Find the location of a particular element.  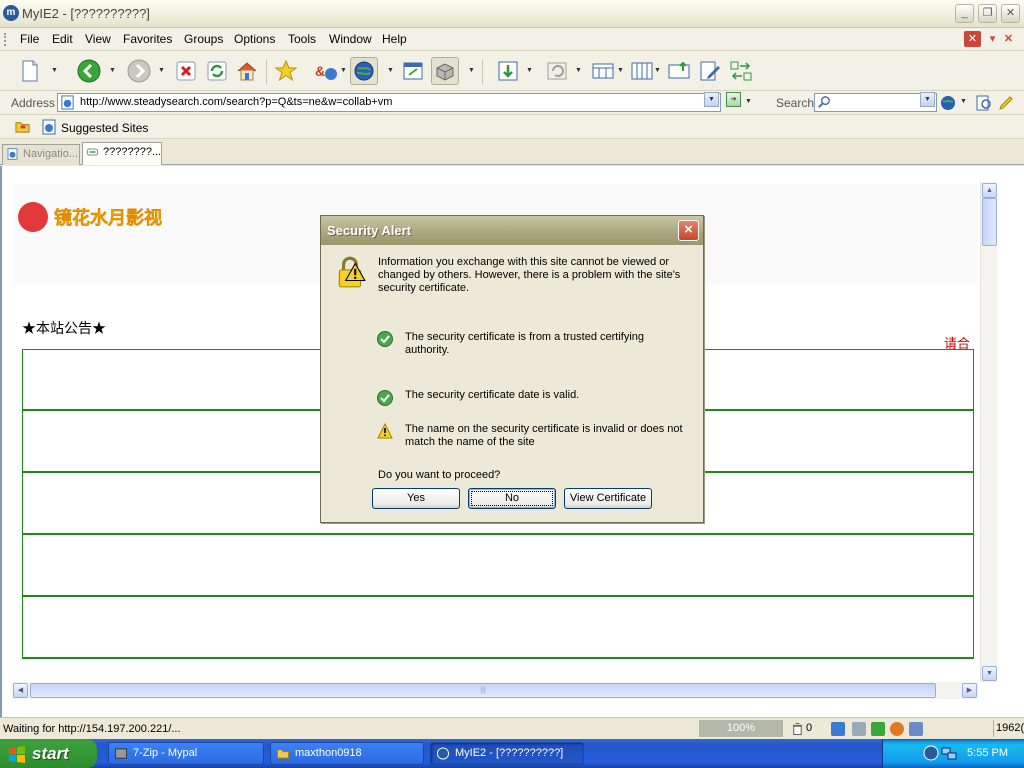

toolbar-separator is located at coordinates (482, 72).